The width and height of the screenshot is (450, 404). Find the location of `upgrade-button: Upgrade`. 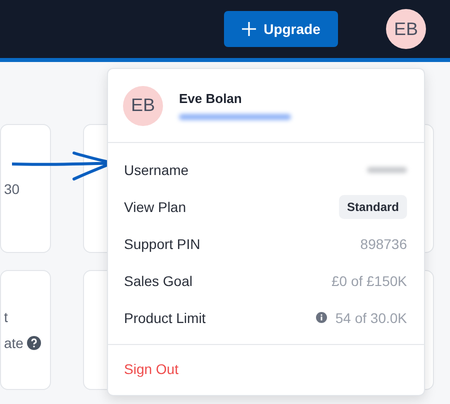

upgrade-button: Upgrade is located at coordinates (281, 29).